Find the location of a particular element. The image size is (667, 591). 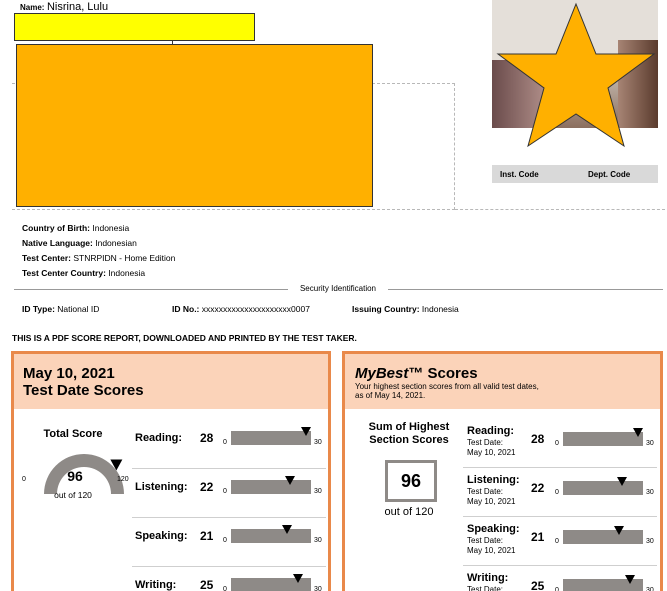

native-language: Indonesian is located at coordinates (116, 243).